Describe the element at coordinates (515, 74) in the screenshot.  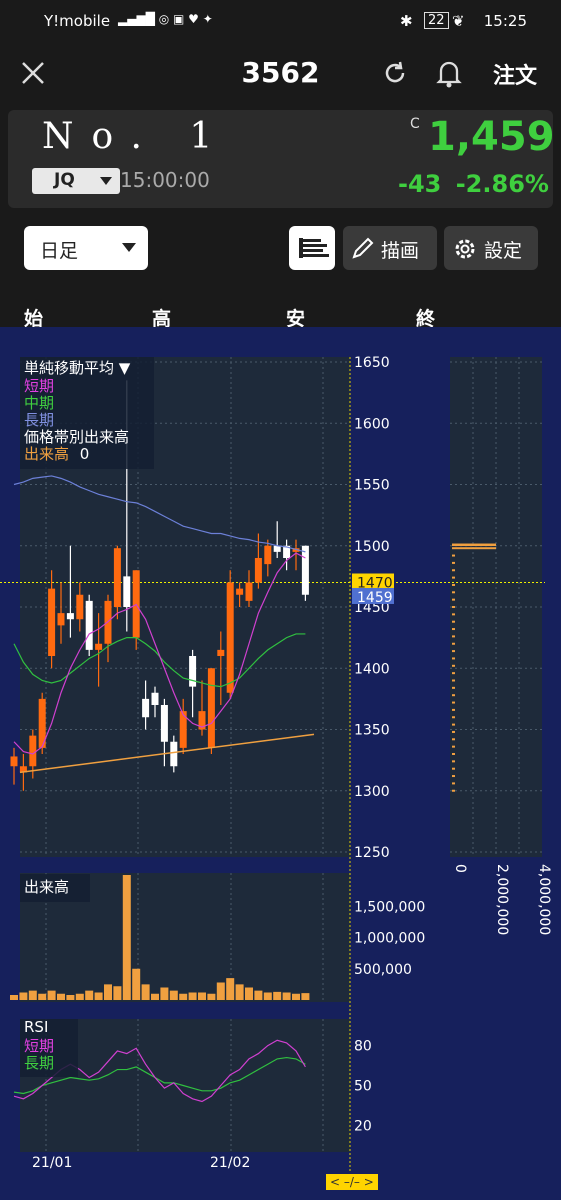
I see `order-button: 注文` at that location.